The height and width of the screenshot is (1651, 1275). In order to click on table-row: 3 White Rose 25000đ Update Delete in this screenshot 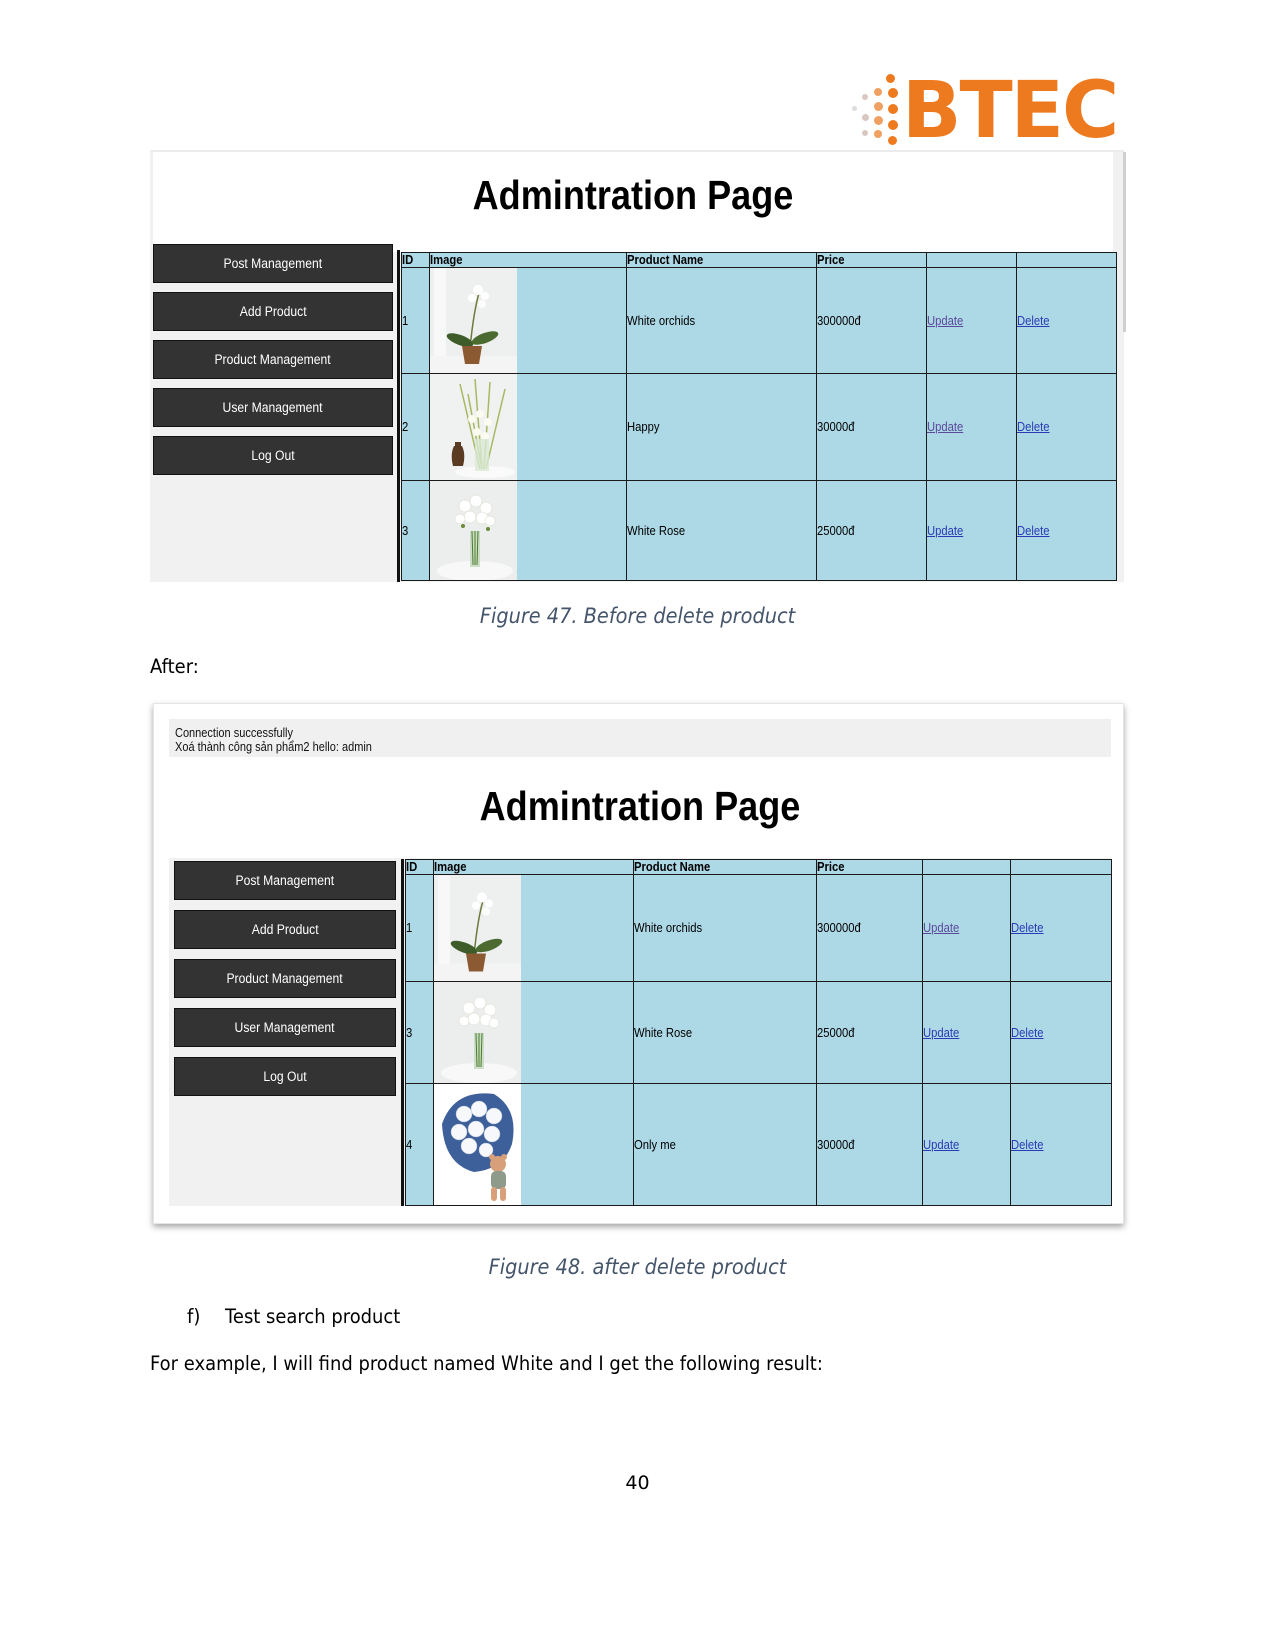, I will do `click(758, 1032)`.